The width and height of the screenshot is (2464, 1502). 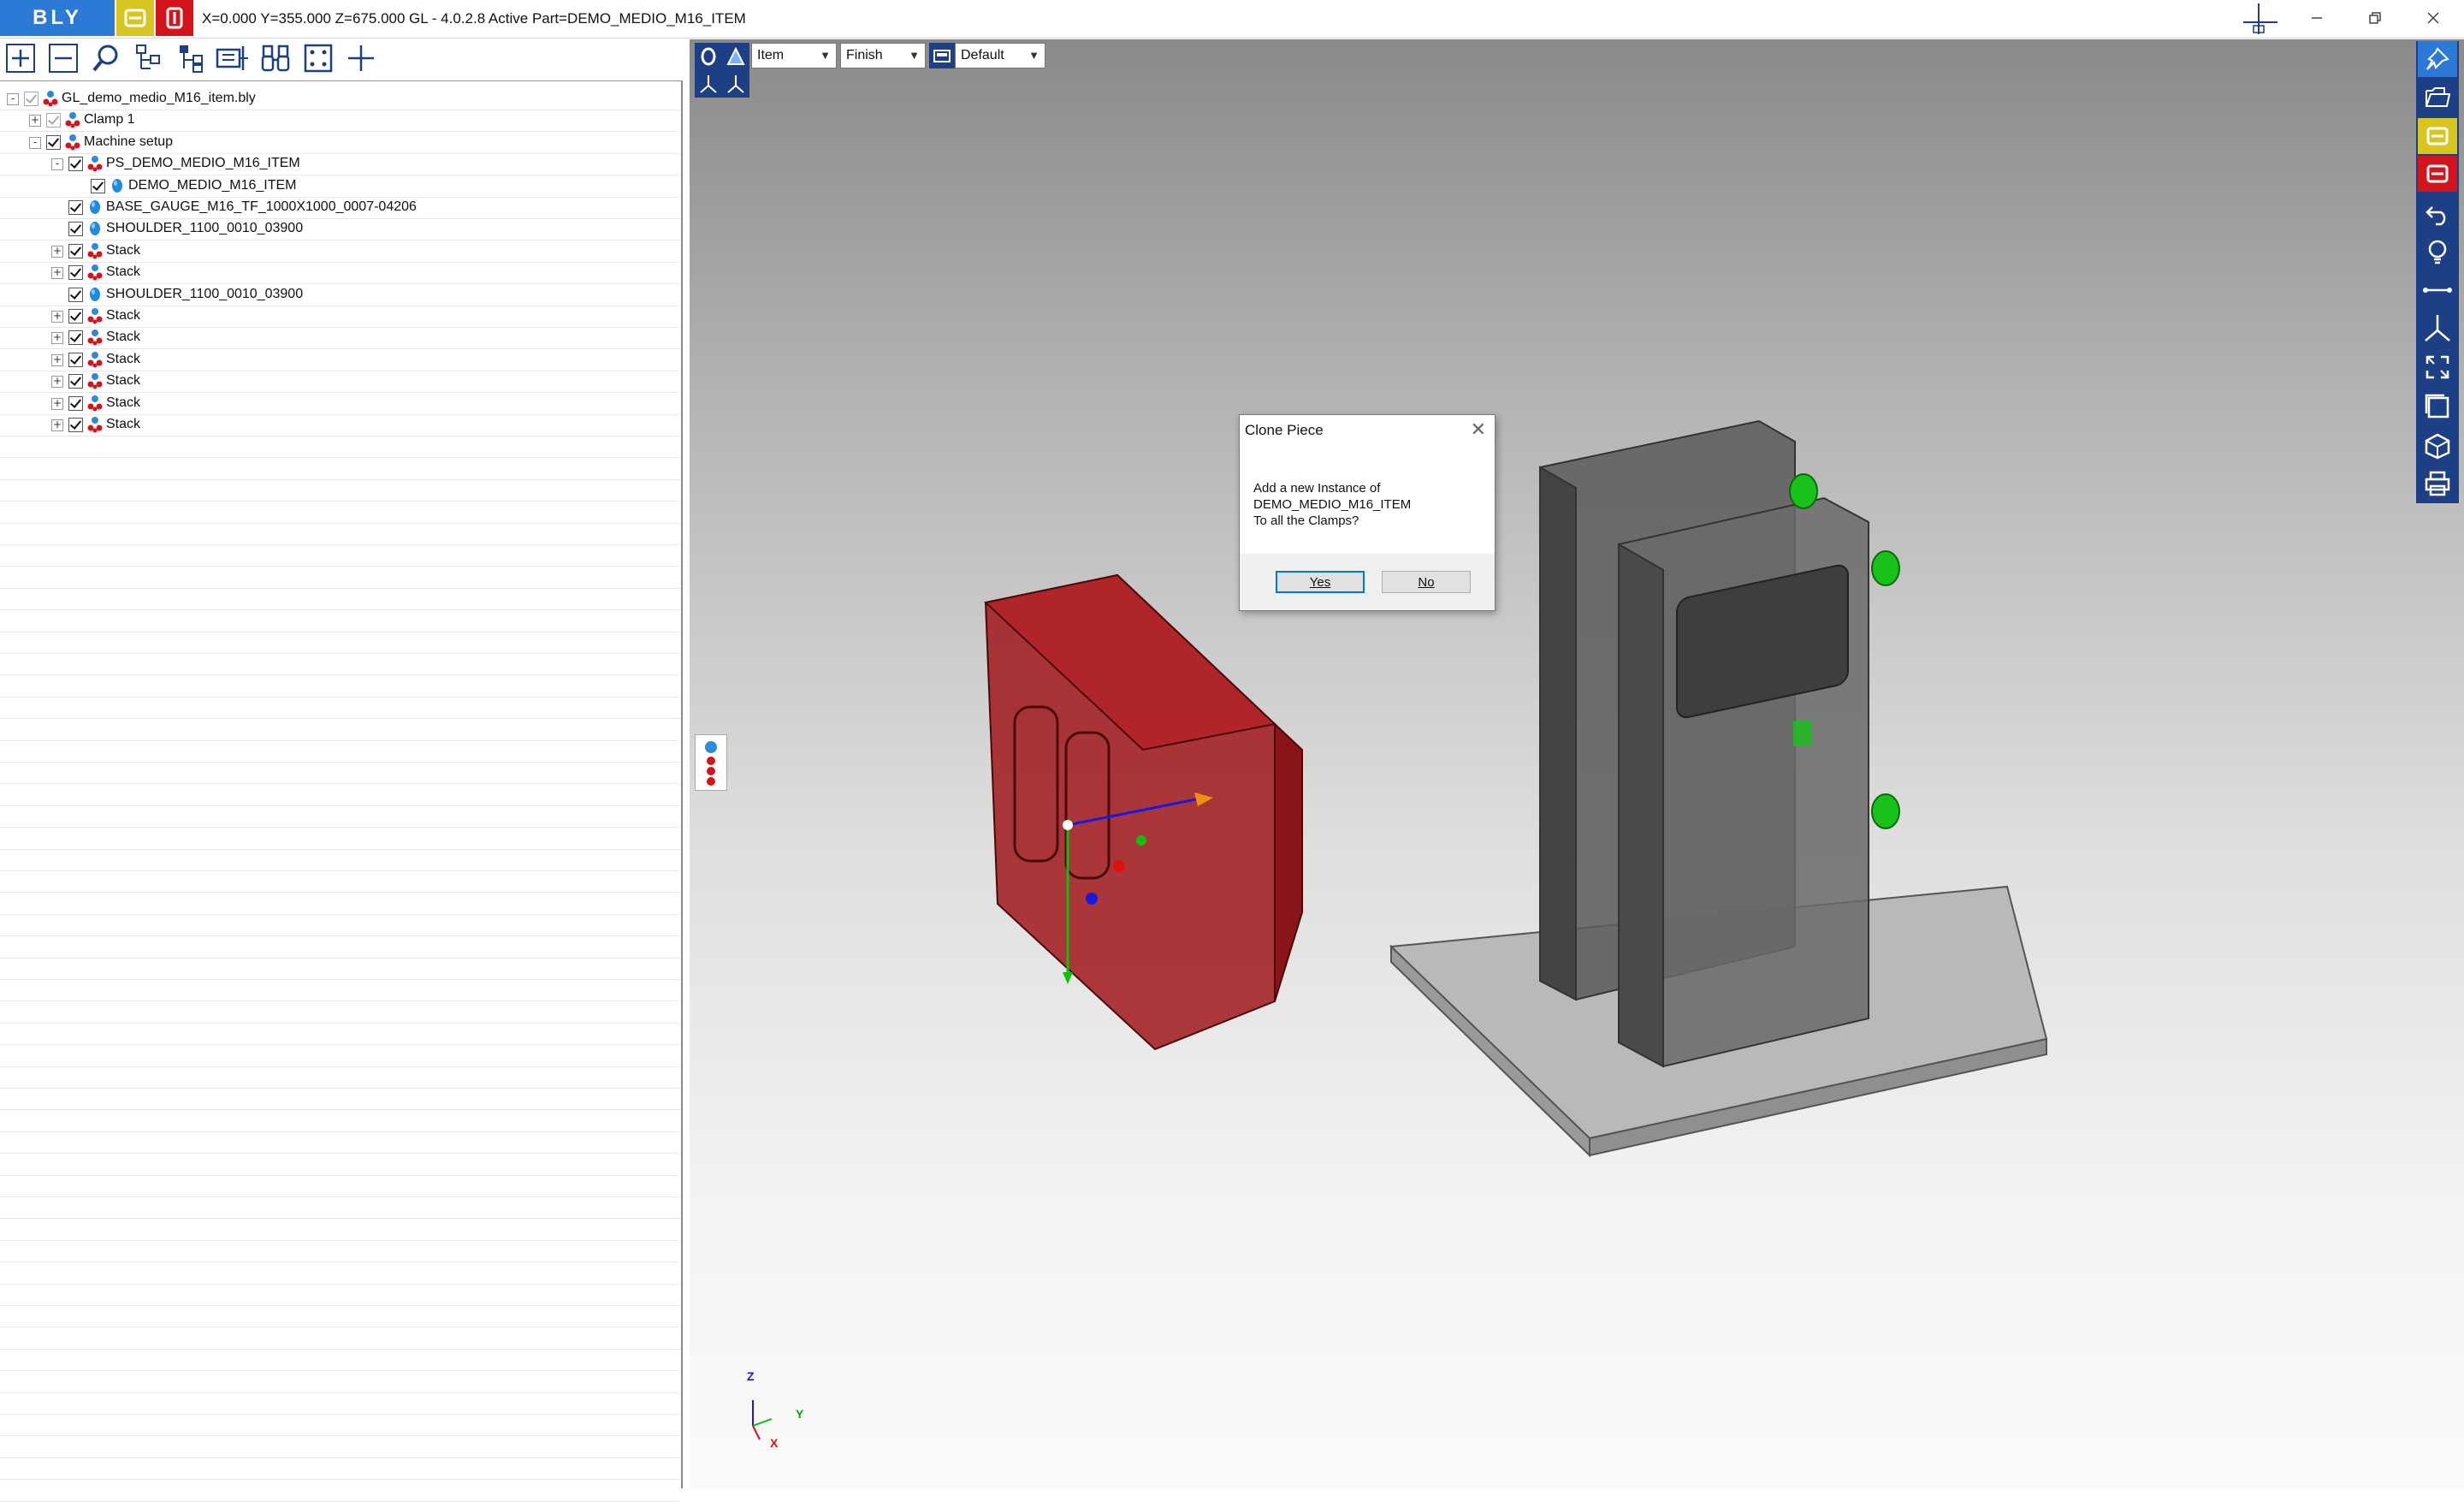 I want to click on pin-icon, so click(x=2437, y=59).